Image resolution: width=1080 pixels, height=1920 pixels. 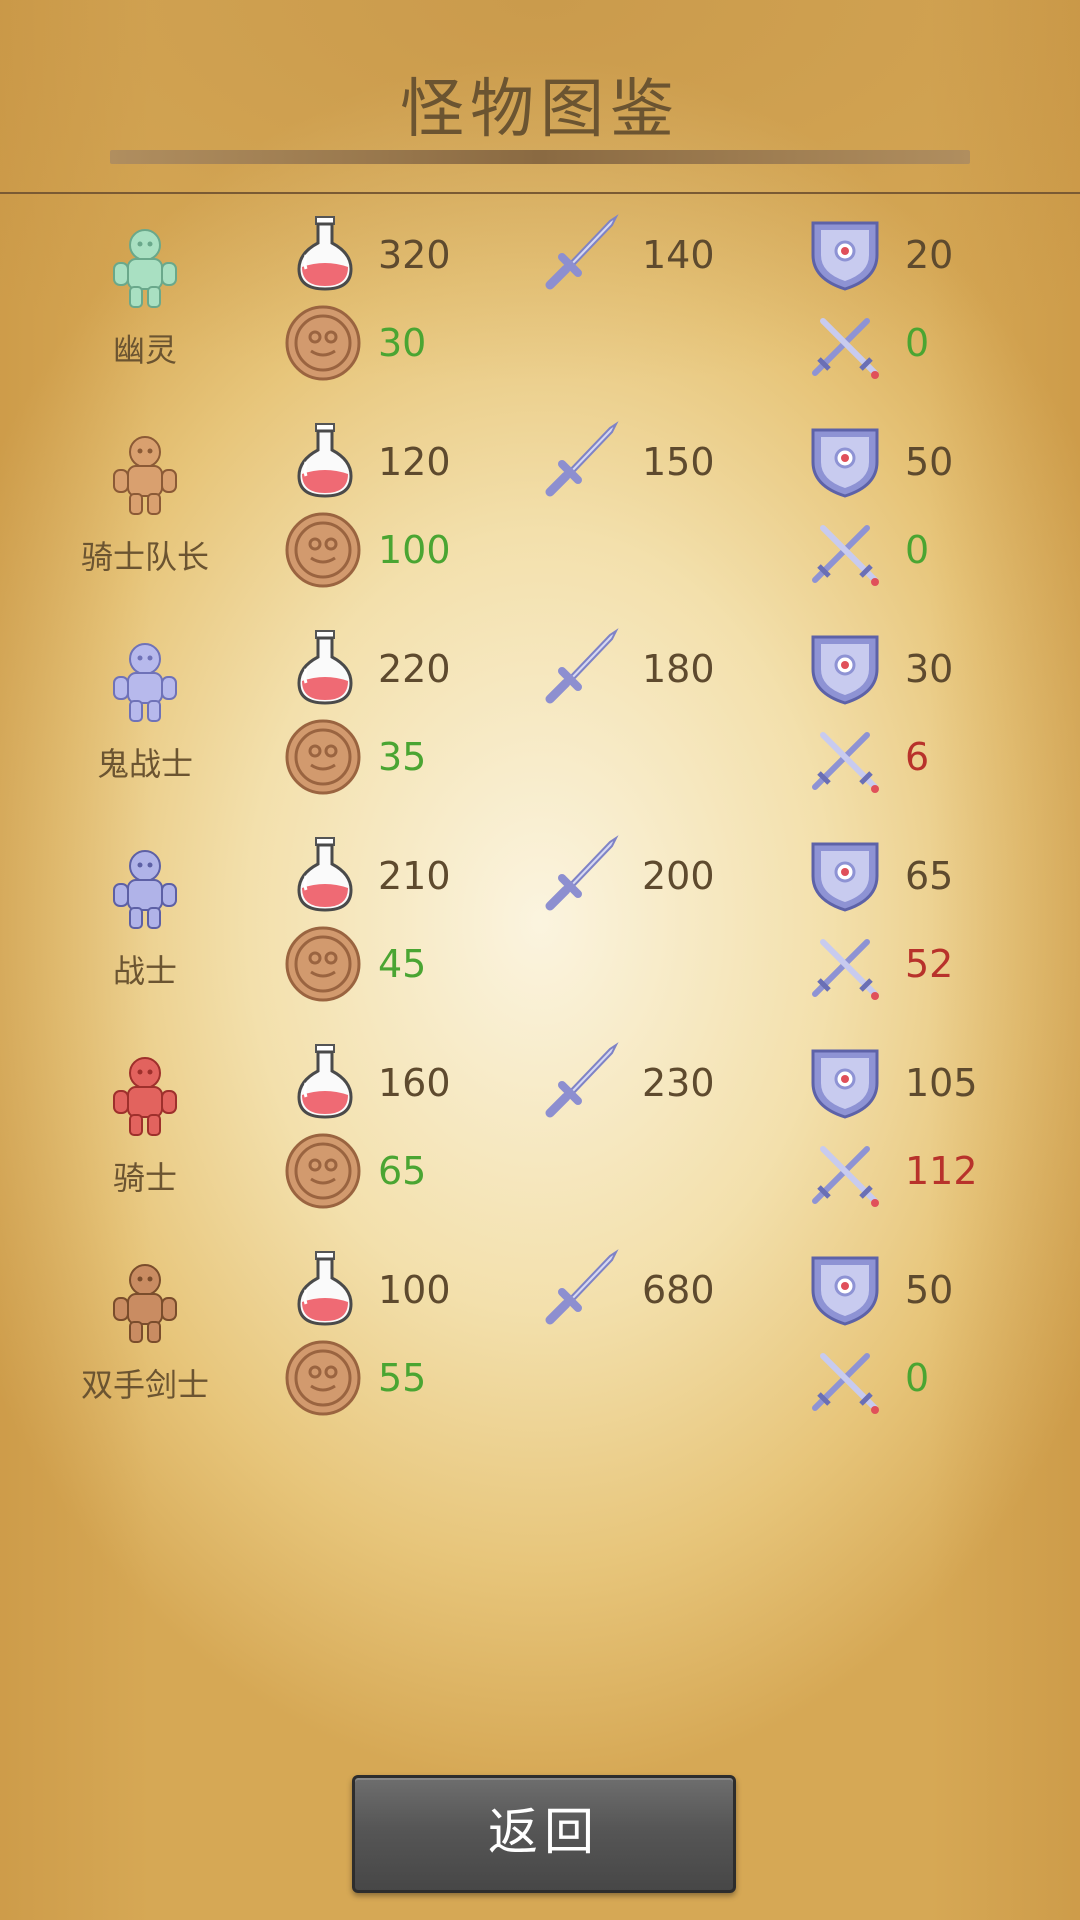 What do you see at coordinates (414, 669) in the screenshot?
I see `hp-value: 220` at bounding box center [414, 669].